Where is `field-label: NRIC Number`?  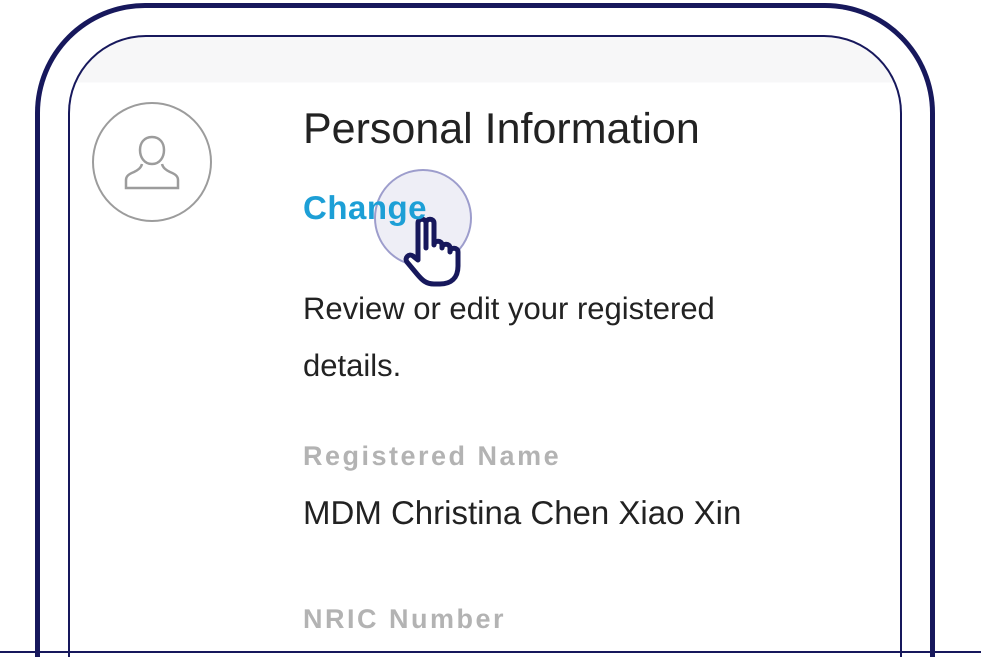 field-label: NRIC Number is located at coordinates (404, 619).